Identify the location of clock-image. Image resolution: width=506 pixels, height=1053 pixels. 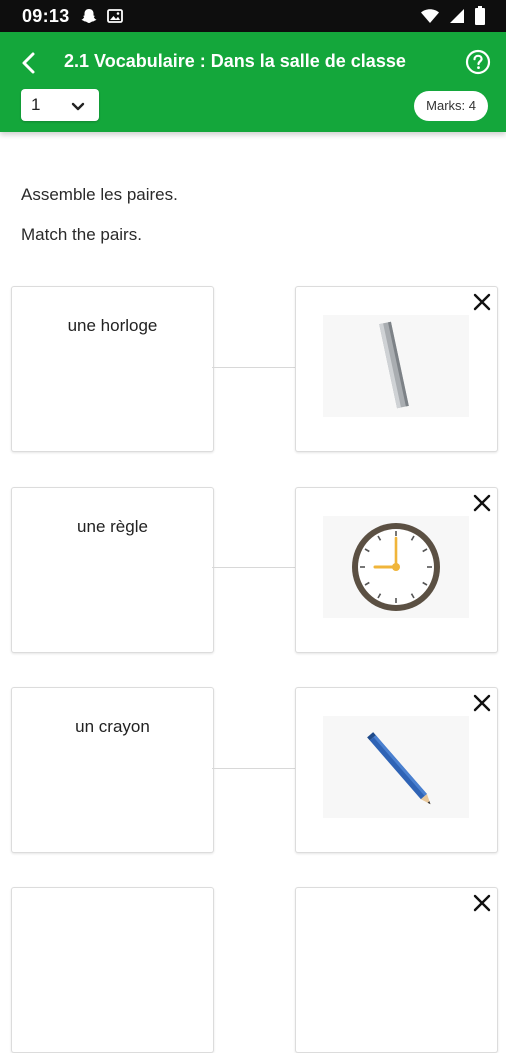
(396, 567).